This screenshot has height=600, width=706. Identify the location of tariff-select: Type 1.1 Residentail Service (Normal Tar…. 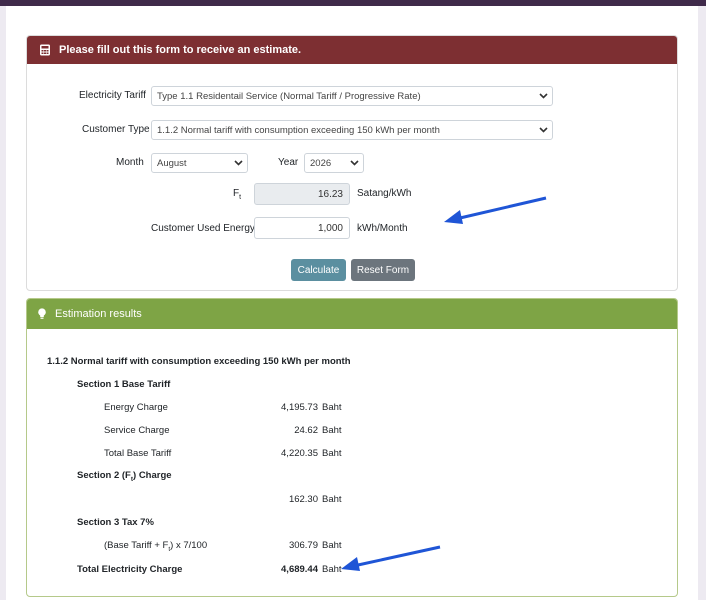
(352, 96).